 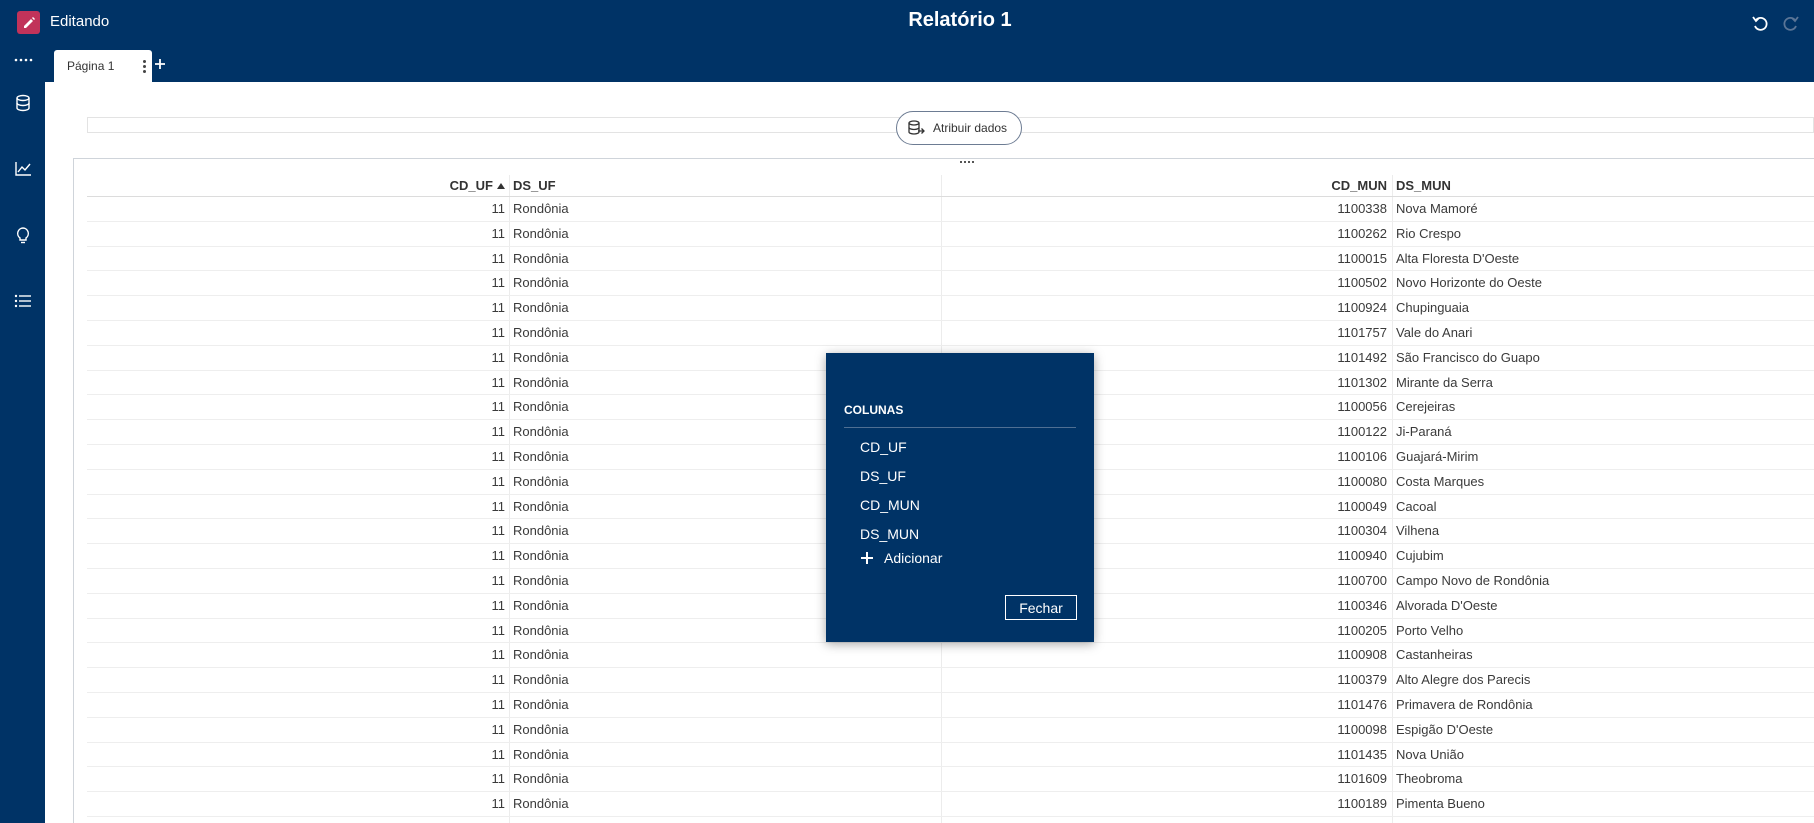 I want to click on ds-mun-cell: Guajará-Mirim, so click(x=1437, y=456).